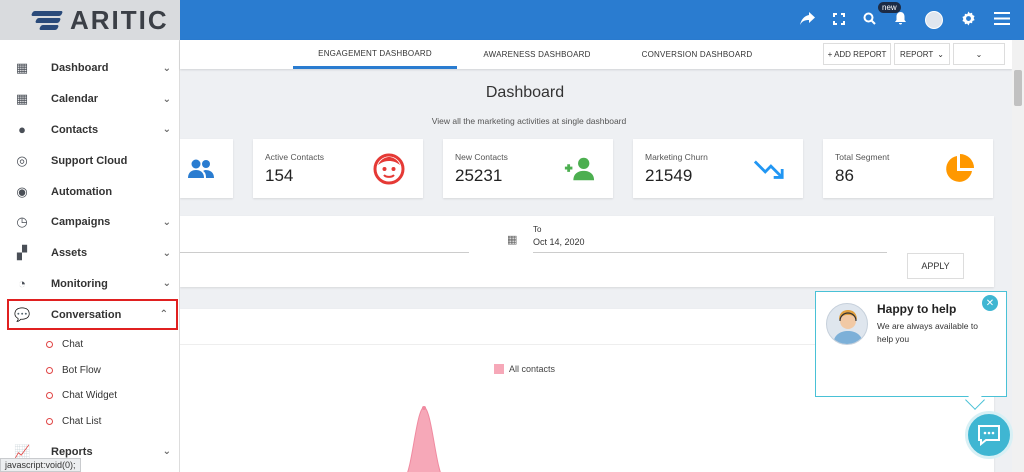  What do you see at coordinates (119, 19) in the screenshot?
I see `brand-name: ARITIC` at bounding box center [119, 19].